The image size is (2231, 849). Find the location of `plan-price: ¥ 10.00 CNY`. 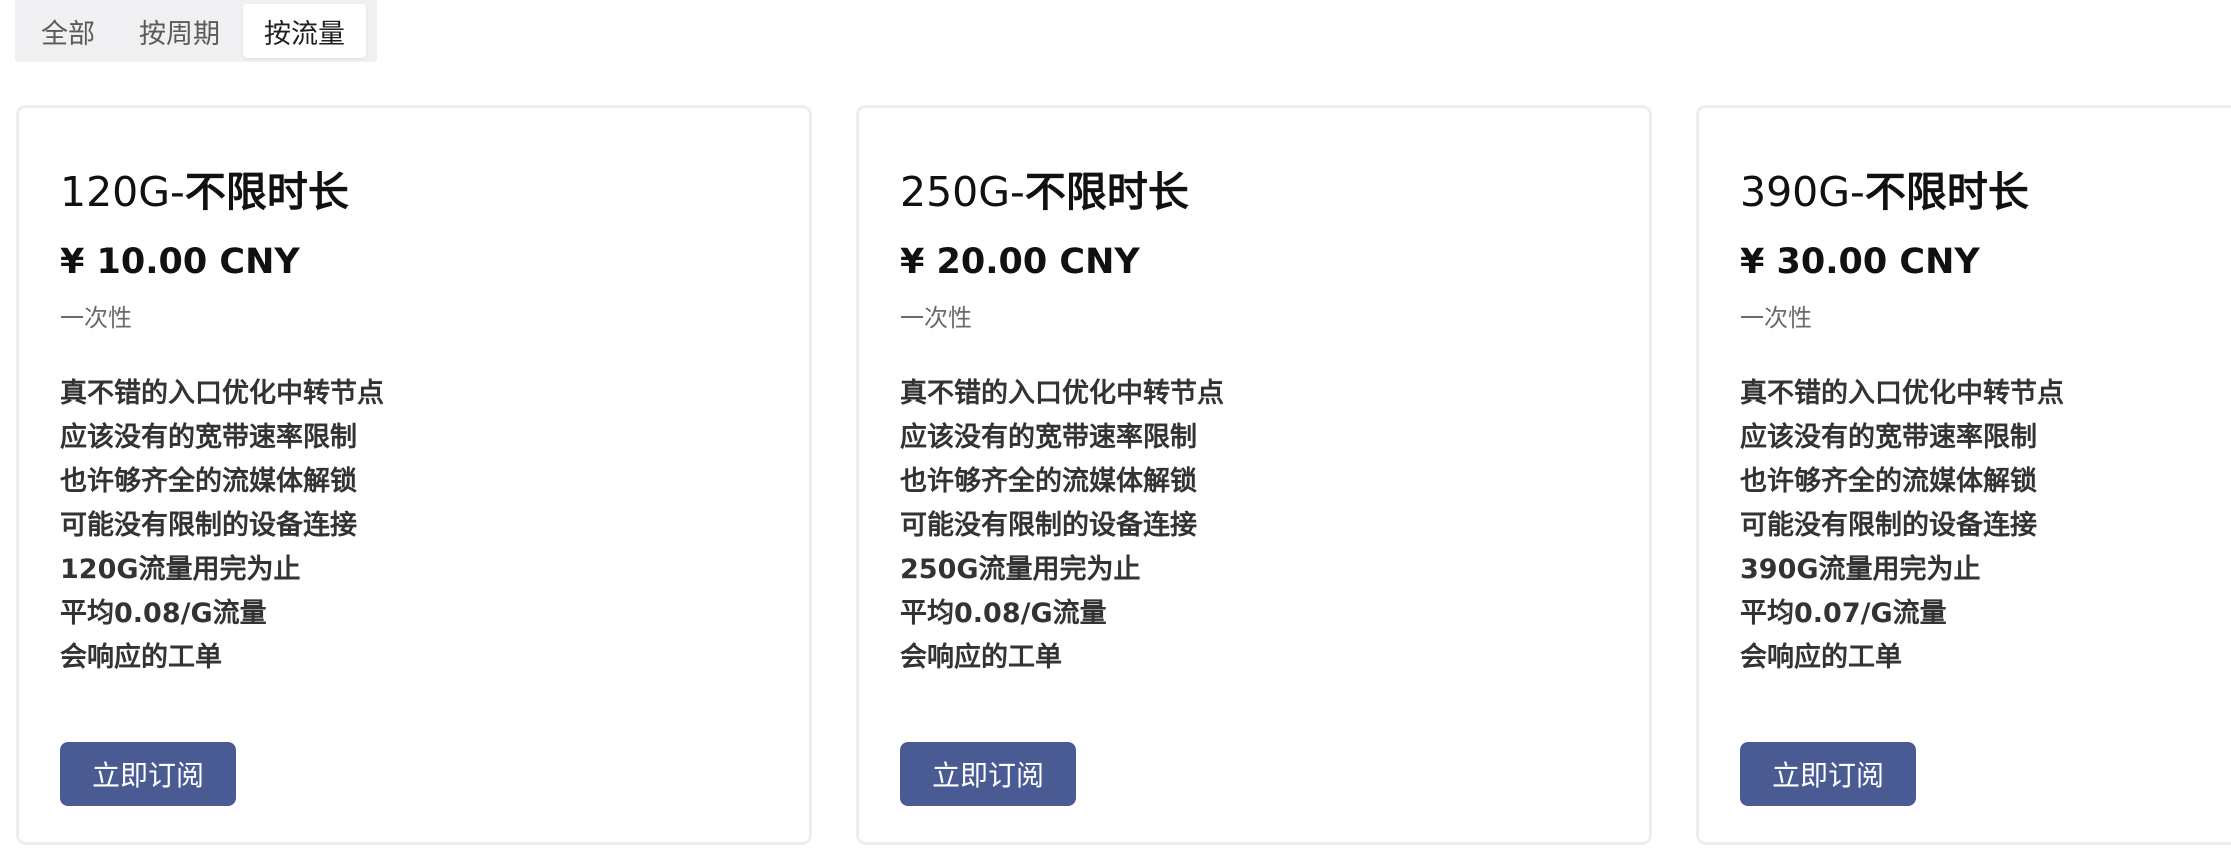

plan-price: ¥ 10.00 CNY is located at coordinates (180, 262).